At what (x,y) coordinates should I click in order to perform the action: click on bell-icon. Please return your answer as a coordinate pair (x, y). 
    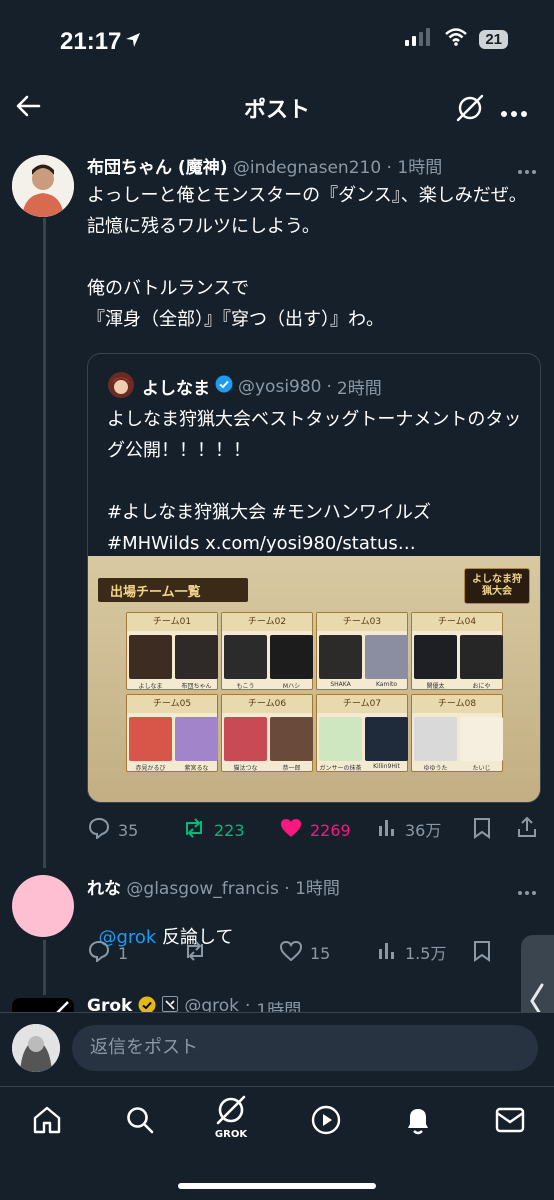
    Looking at the image, I should click on (418, 1122).